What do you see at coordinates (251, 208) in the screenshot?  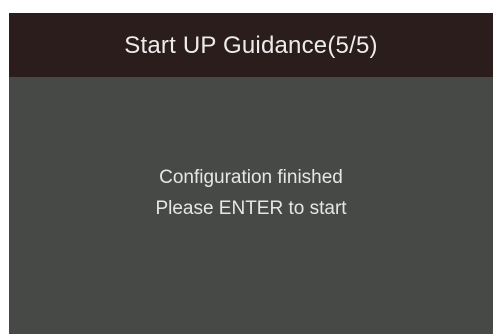 I see `message-line-enter-prompt: Please ENTER to start` at bounding box center [251, 208].